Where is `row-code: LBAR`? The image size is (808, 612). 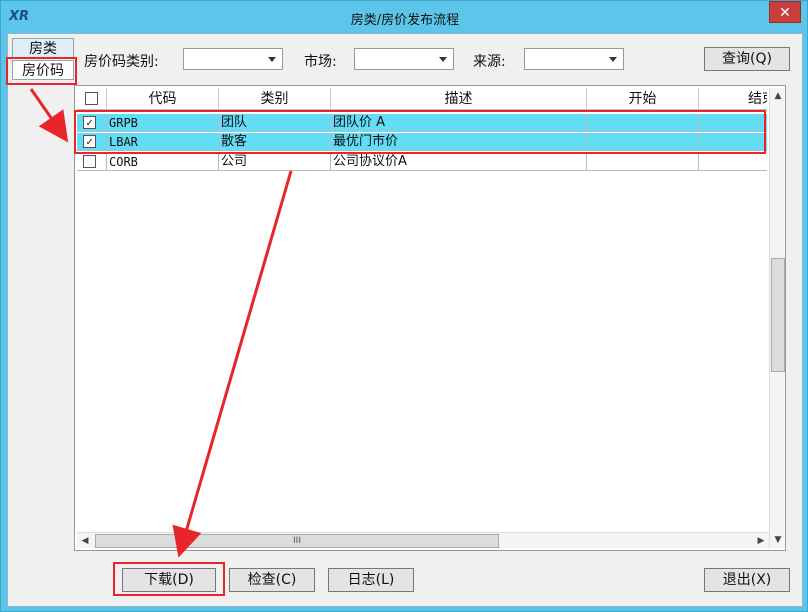
row-code: LBAR is located at coordinates (163, 142).